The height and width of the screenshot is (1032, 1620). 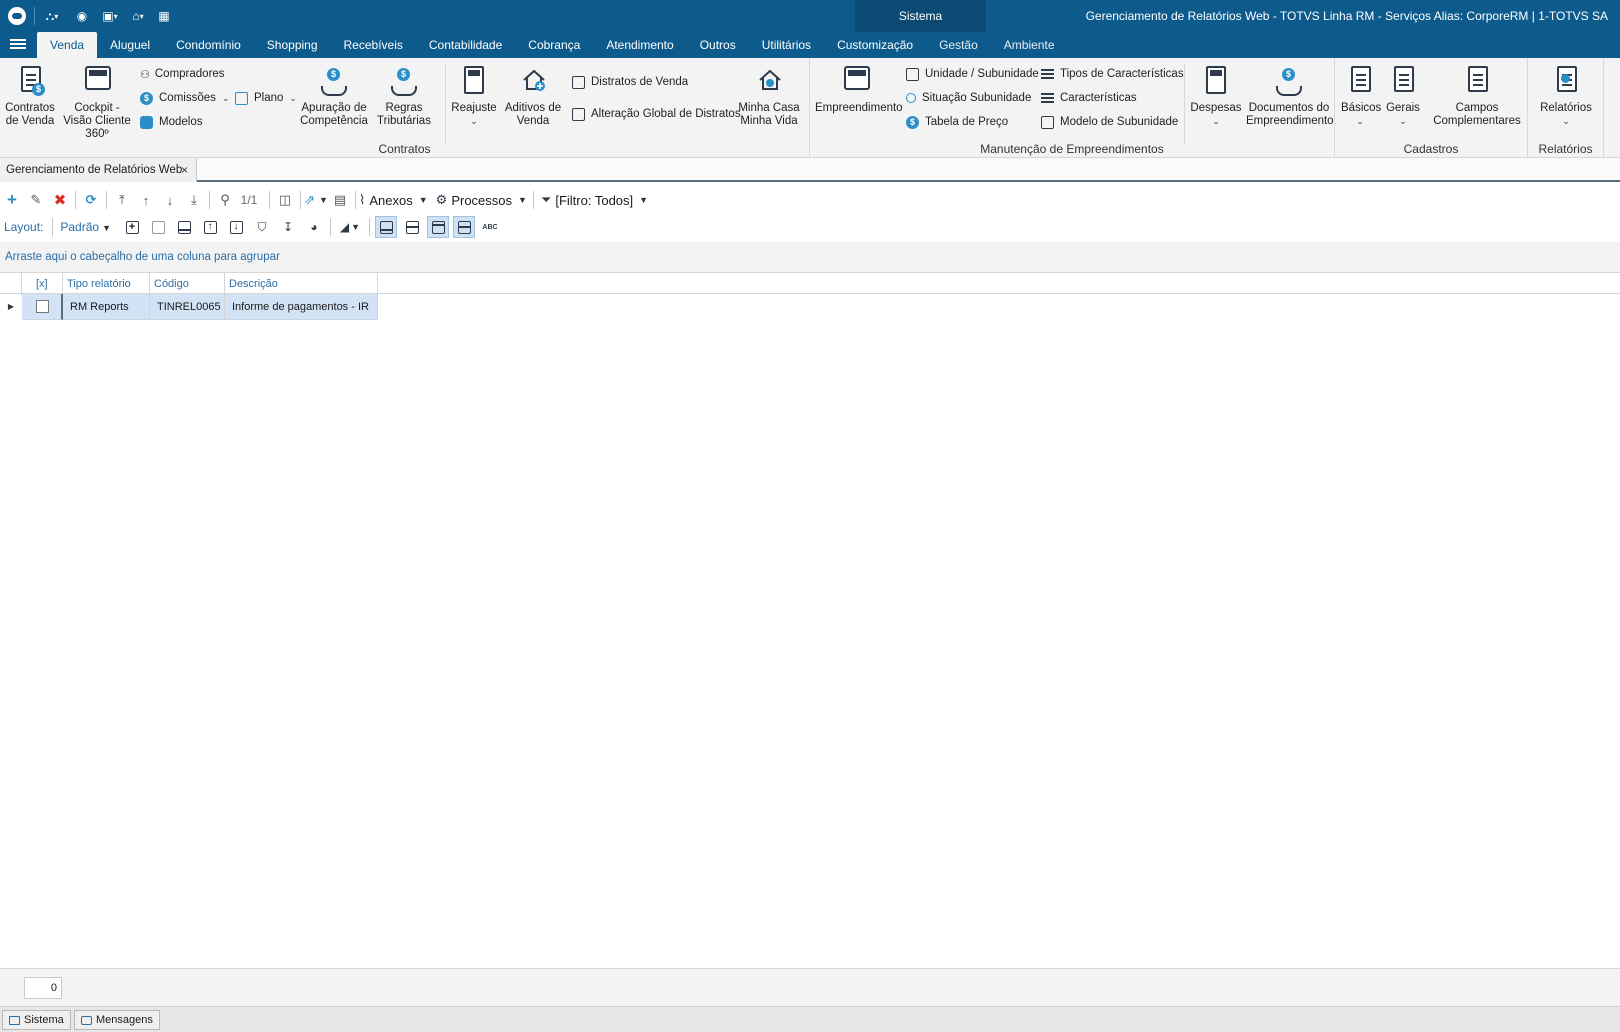 I want to click on download-layout-icon: ↓, so click(x=236, y=227).